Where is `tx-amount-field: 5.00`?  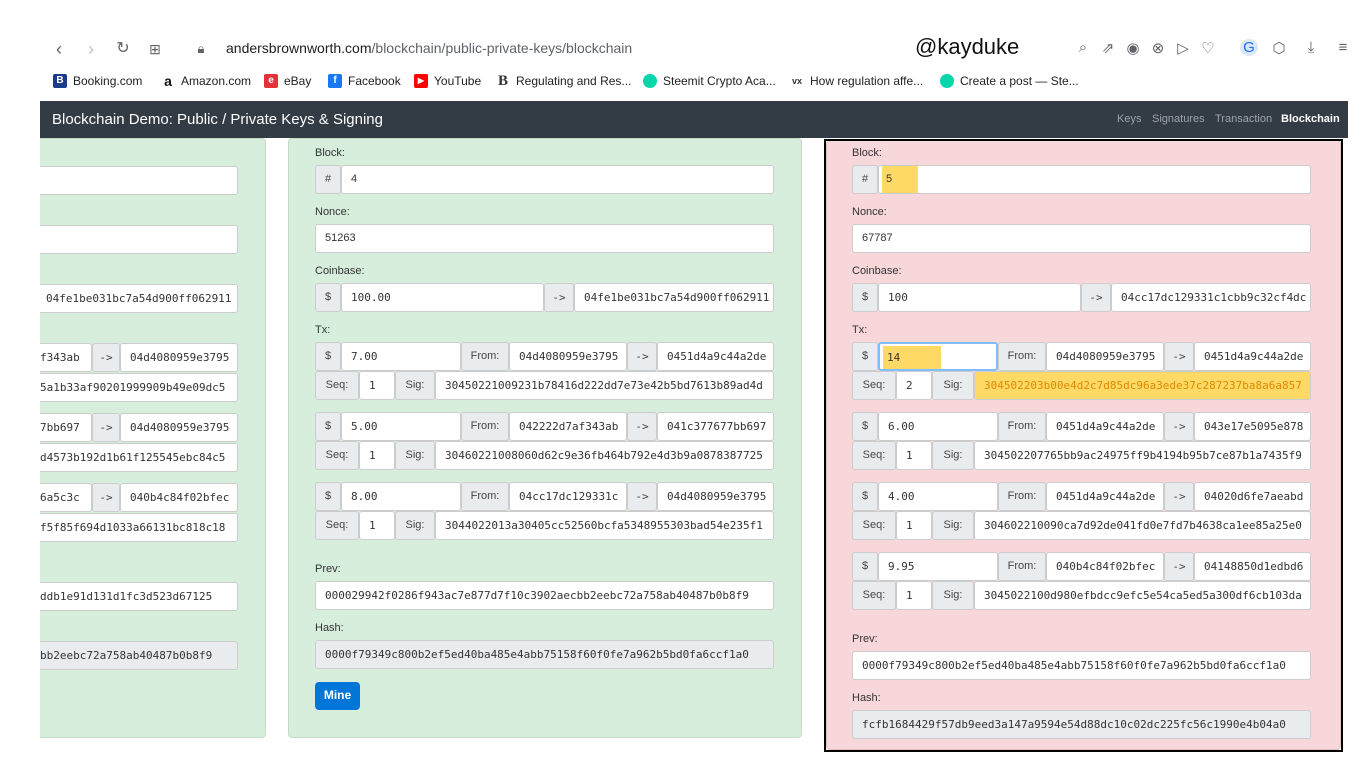 tx-amount-field: 5.00 is located at coordinates (401, 426).